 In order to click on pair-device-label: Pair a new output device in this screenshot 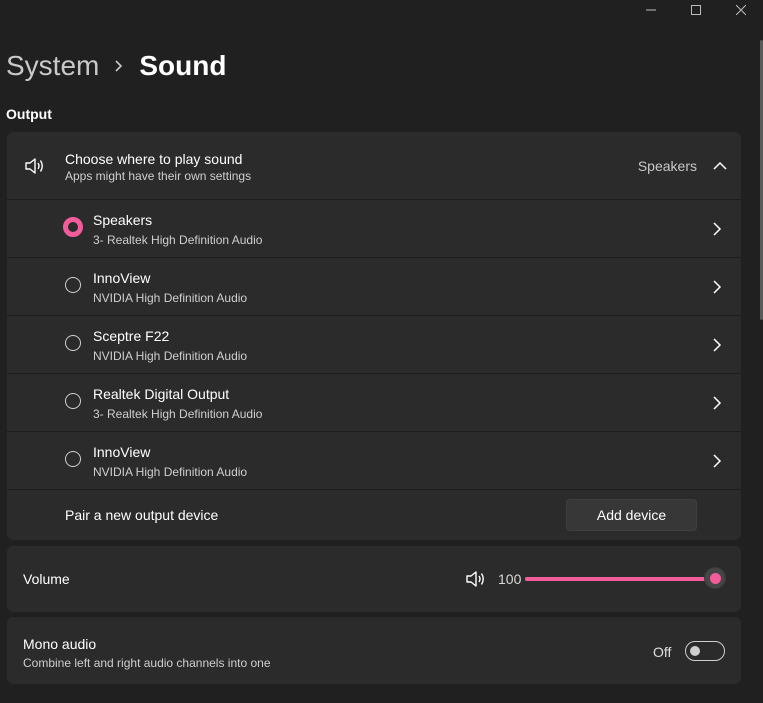, I will do `click(142, 515)`.